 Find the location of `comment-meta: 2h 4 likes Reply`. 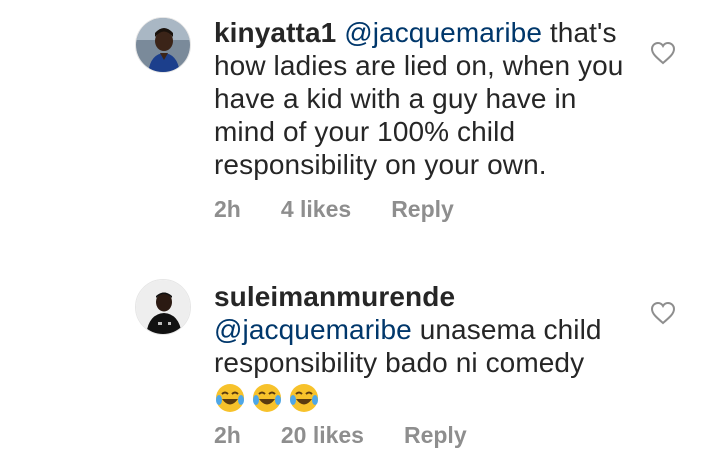

comment-meta: 2h 4 likes Reply is located at coordinates (354, 209).